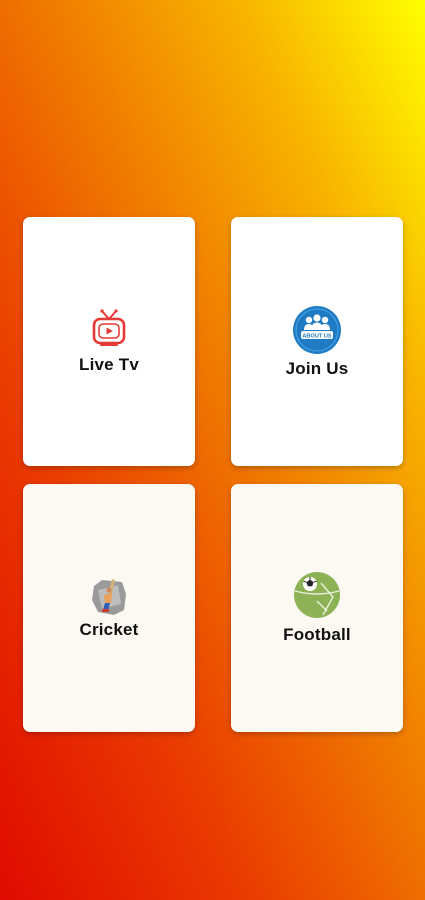 This screenshot has width=425, height=900. What do you see at coordinates (109, 629) in the screenshot?
I see `cricket-label: Cricket` at bounding box center [109, 629].